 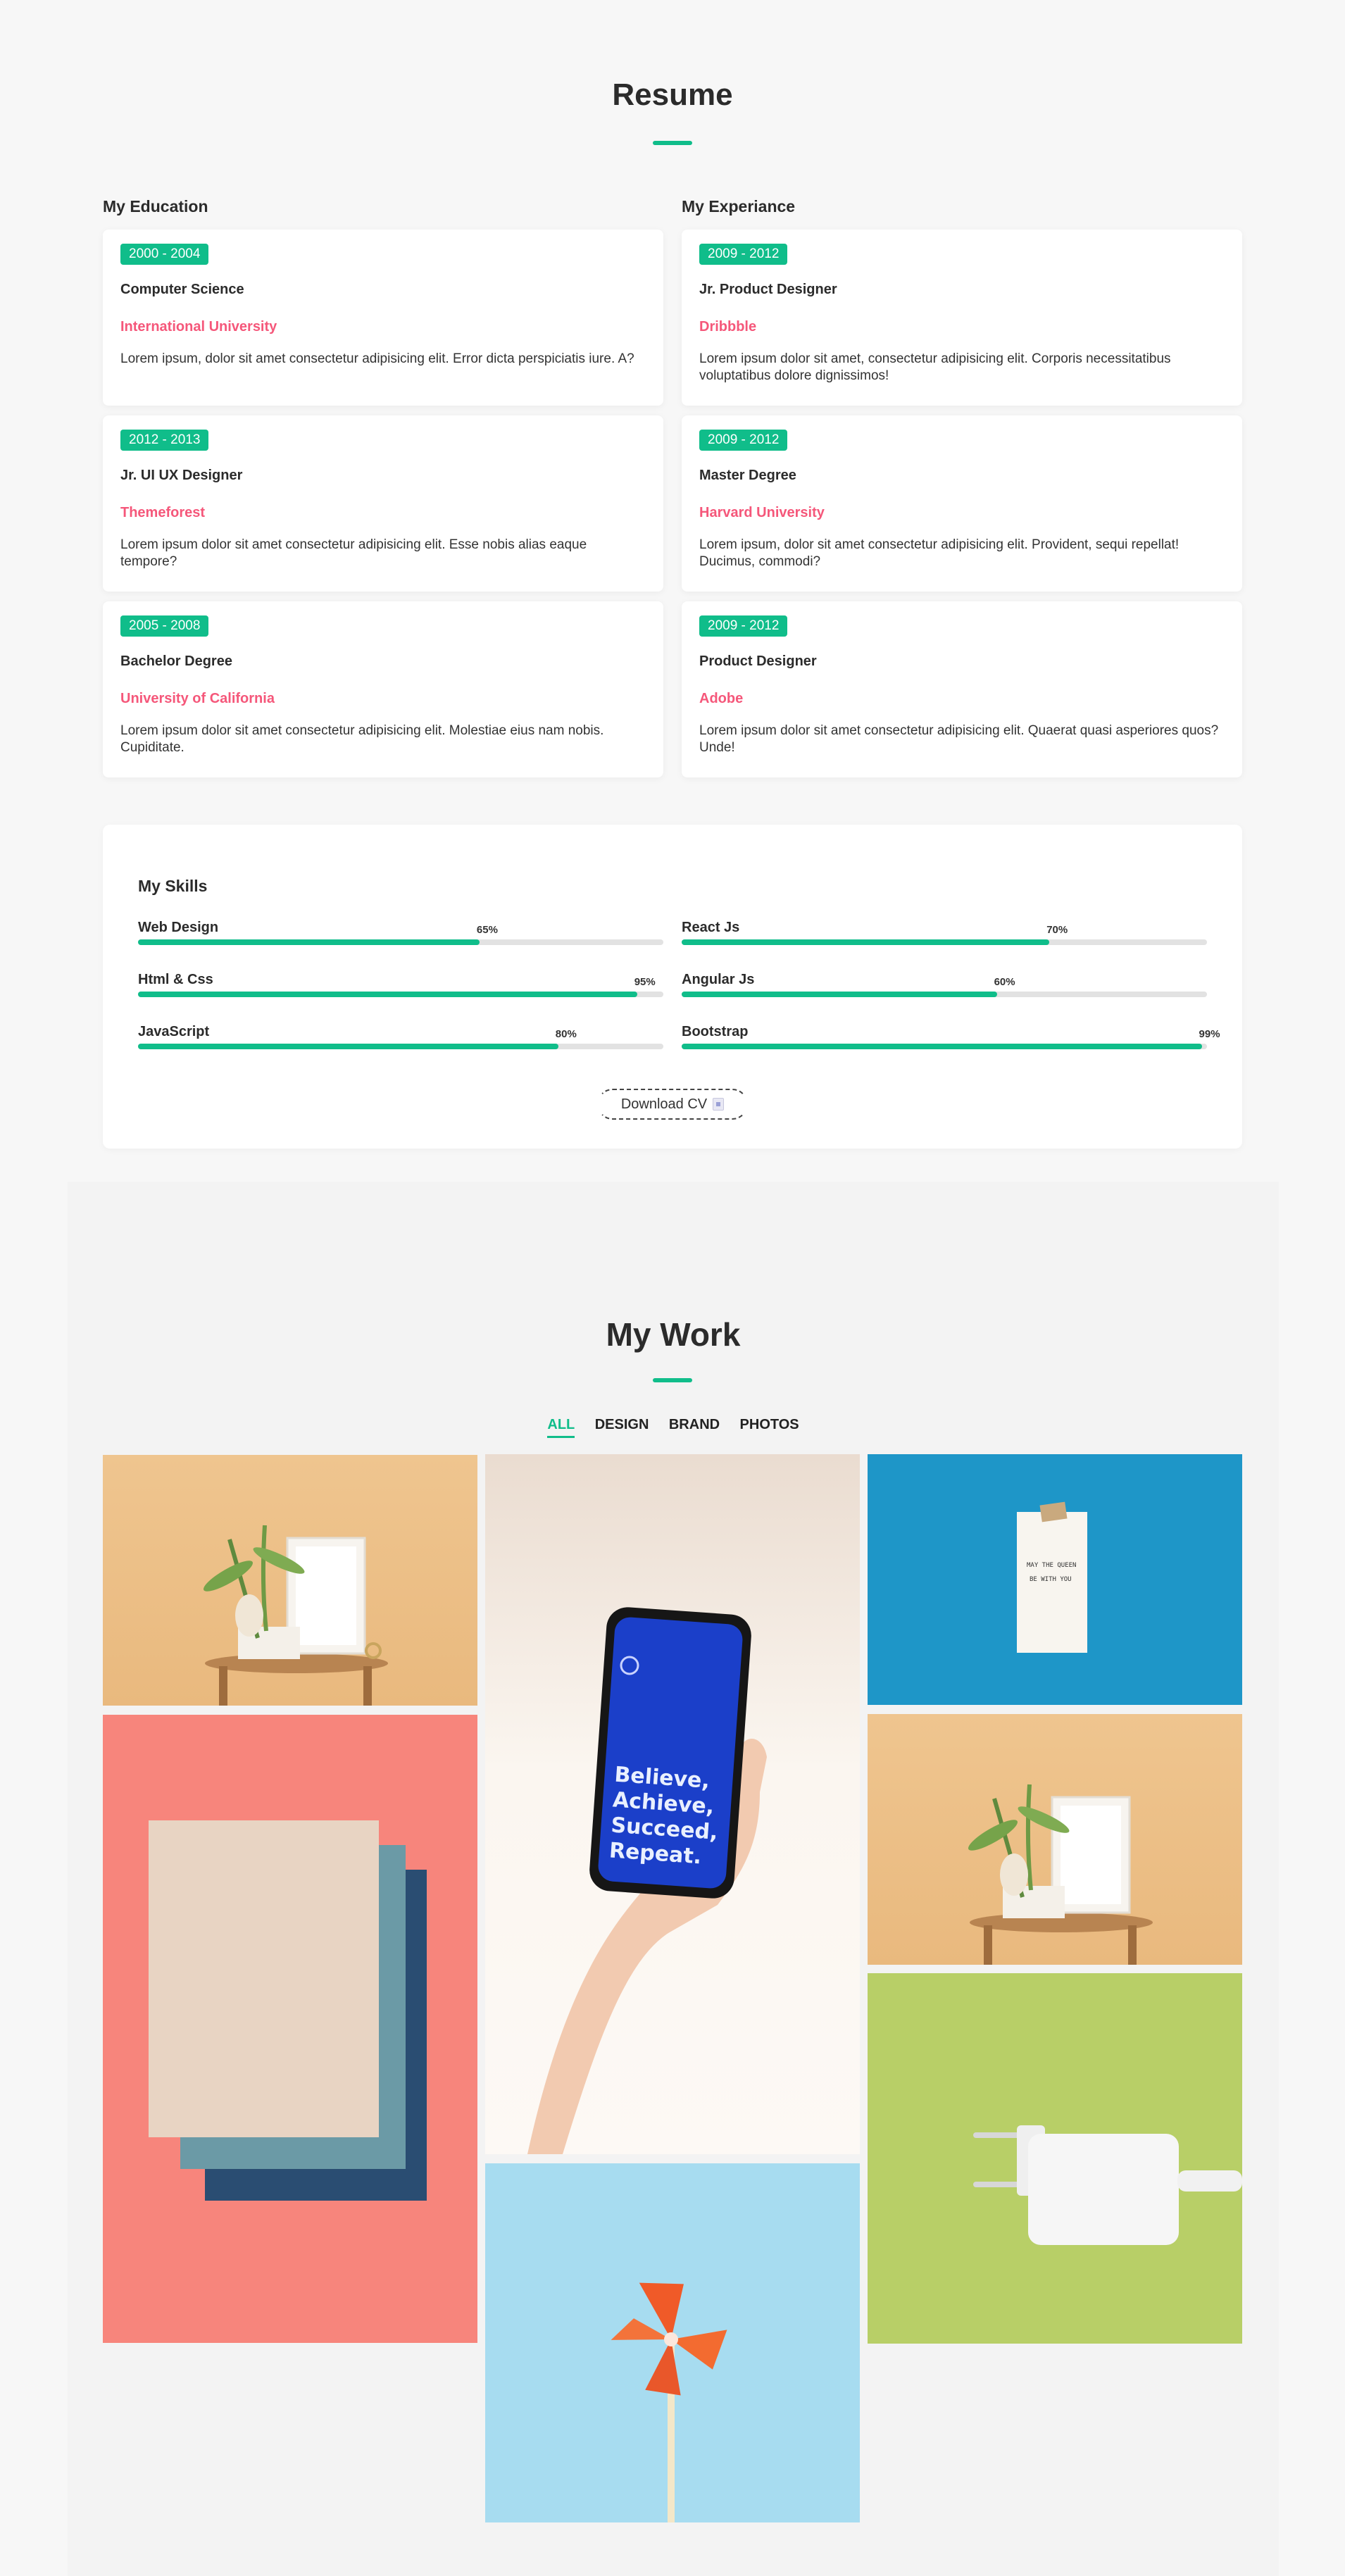 I want to click on filter-brand: BRAND, so click(x=694, y=1426).